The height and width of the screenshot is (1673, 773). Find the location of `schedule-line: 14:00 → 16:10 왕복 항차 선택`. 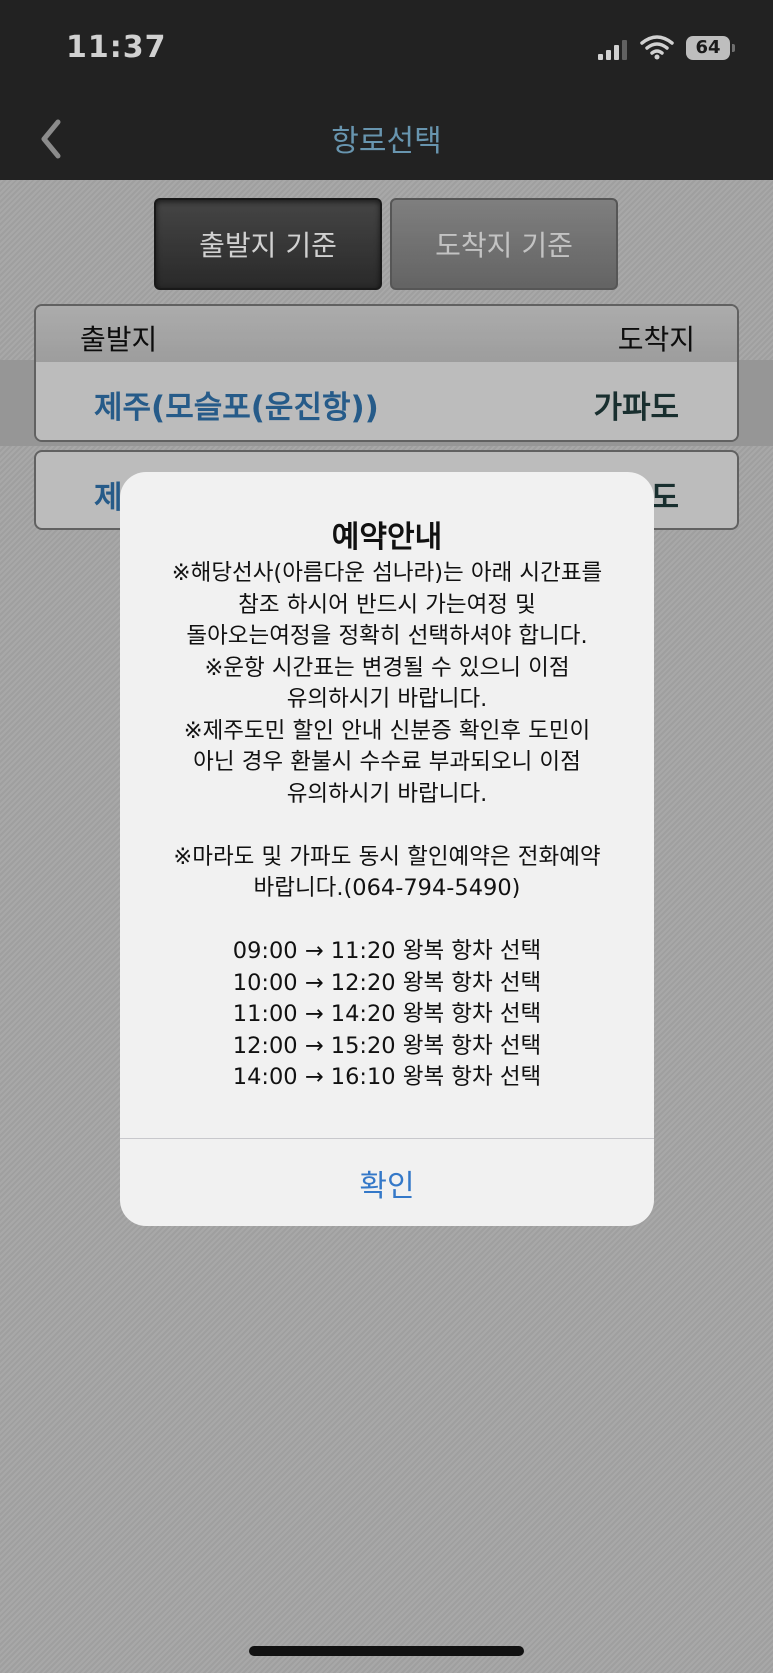

schedule-line: 14:00 → 16:10 왕복 항차 선택 is located at coordinates (387, 1077).